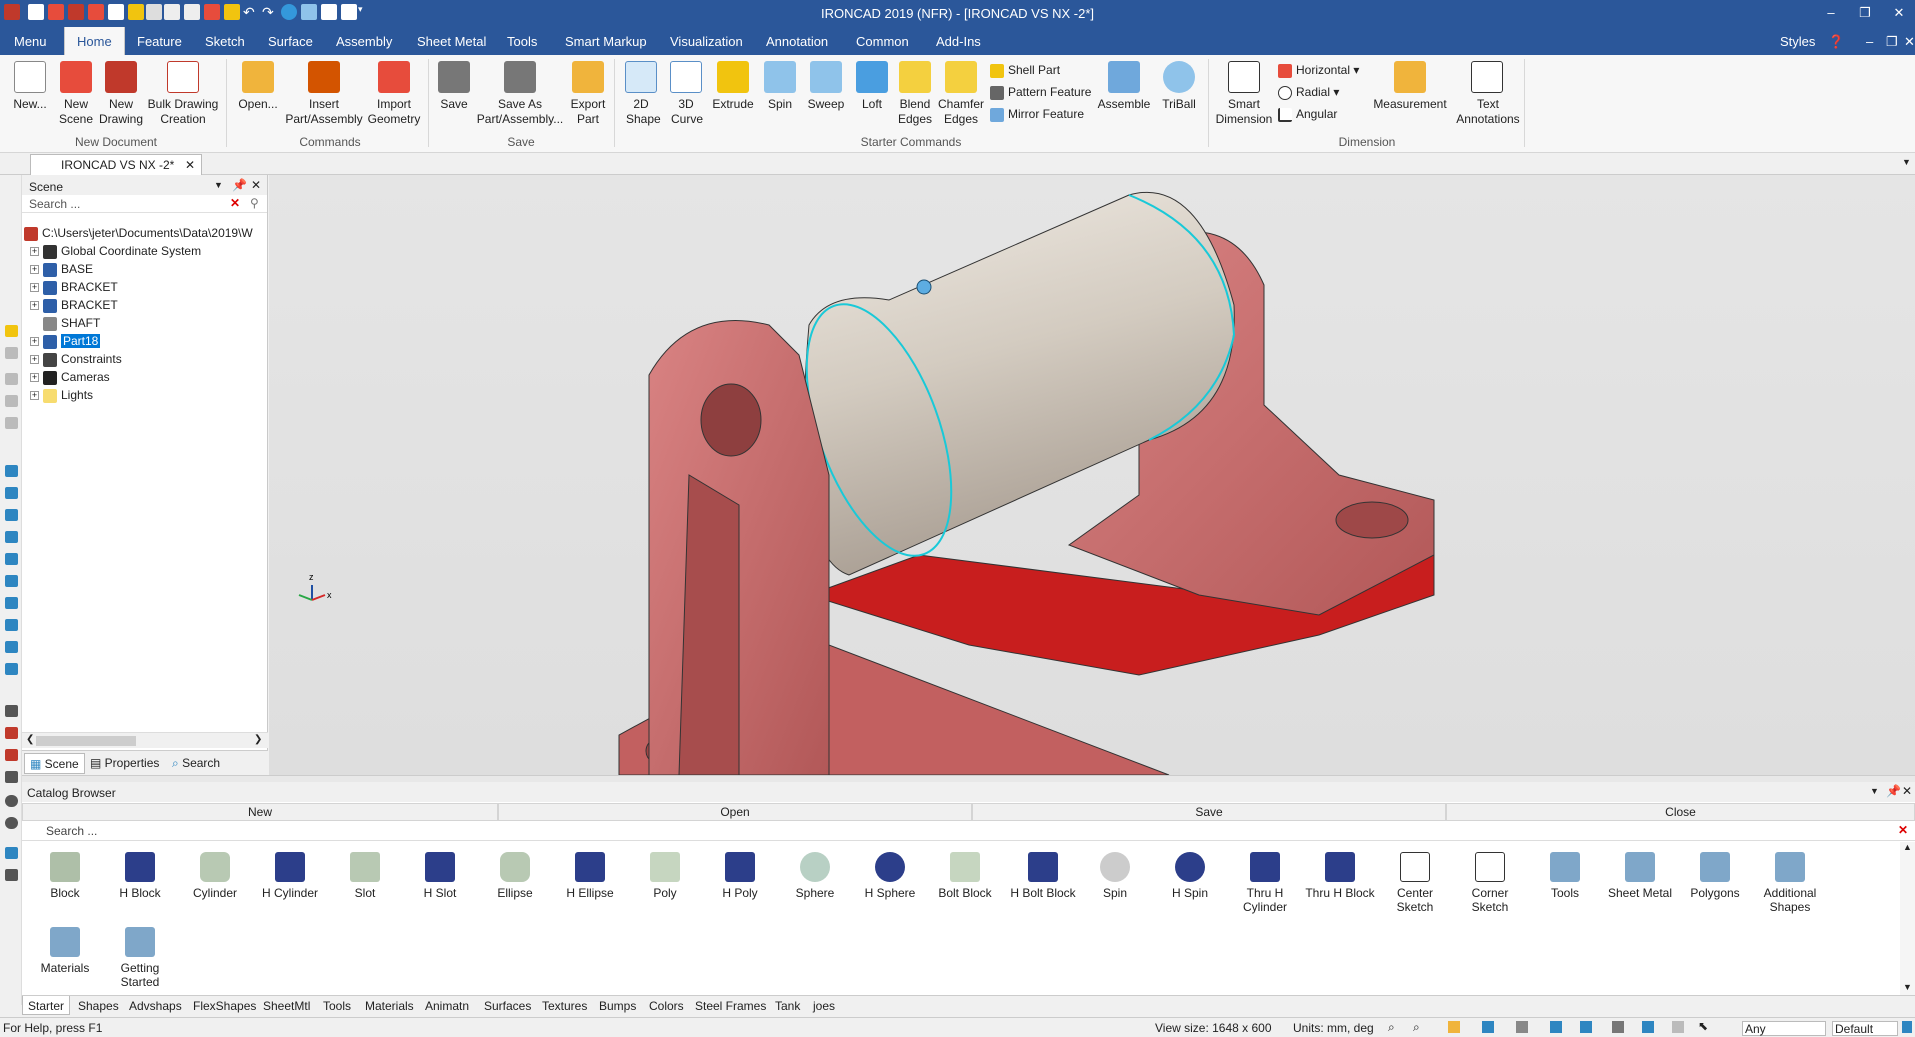 This screenshot has width=1915, height=1037. What do you see at coordinates (1454, 1027) in the screenshot?
I see `render-mode-icon` at bounding box center [1454, 1027].